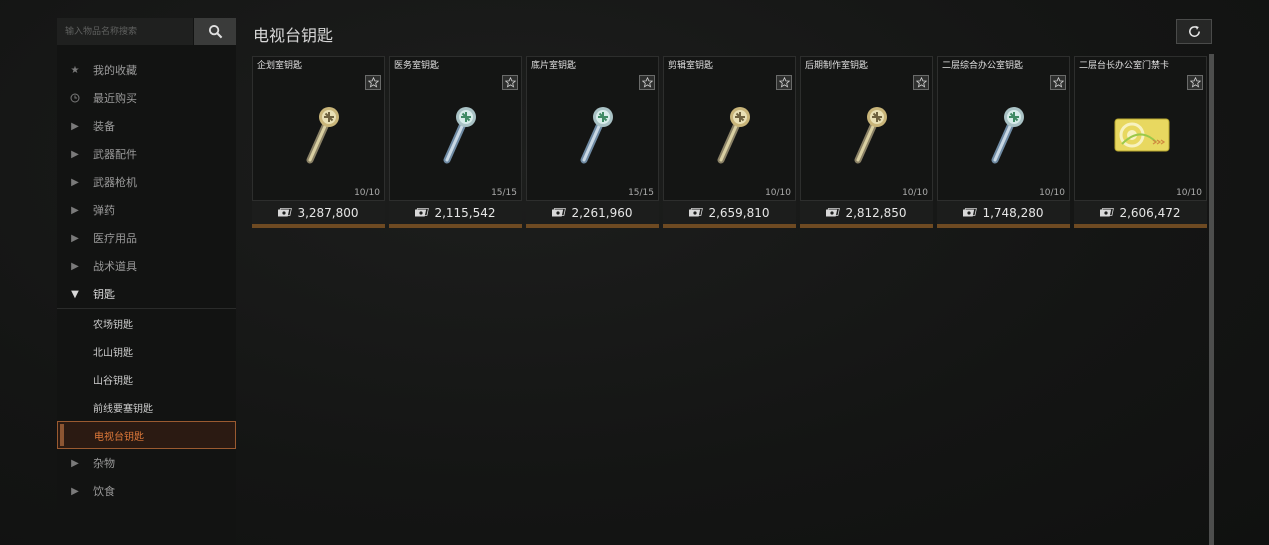 This screenshot has height=545, width=1269. Describe the element at coordinates (115, 182) in the screenshot. I see `nav-item-label: 武器枪机` at that location.